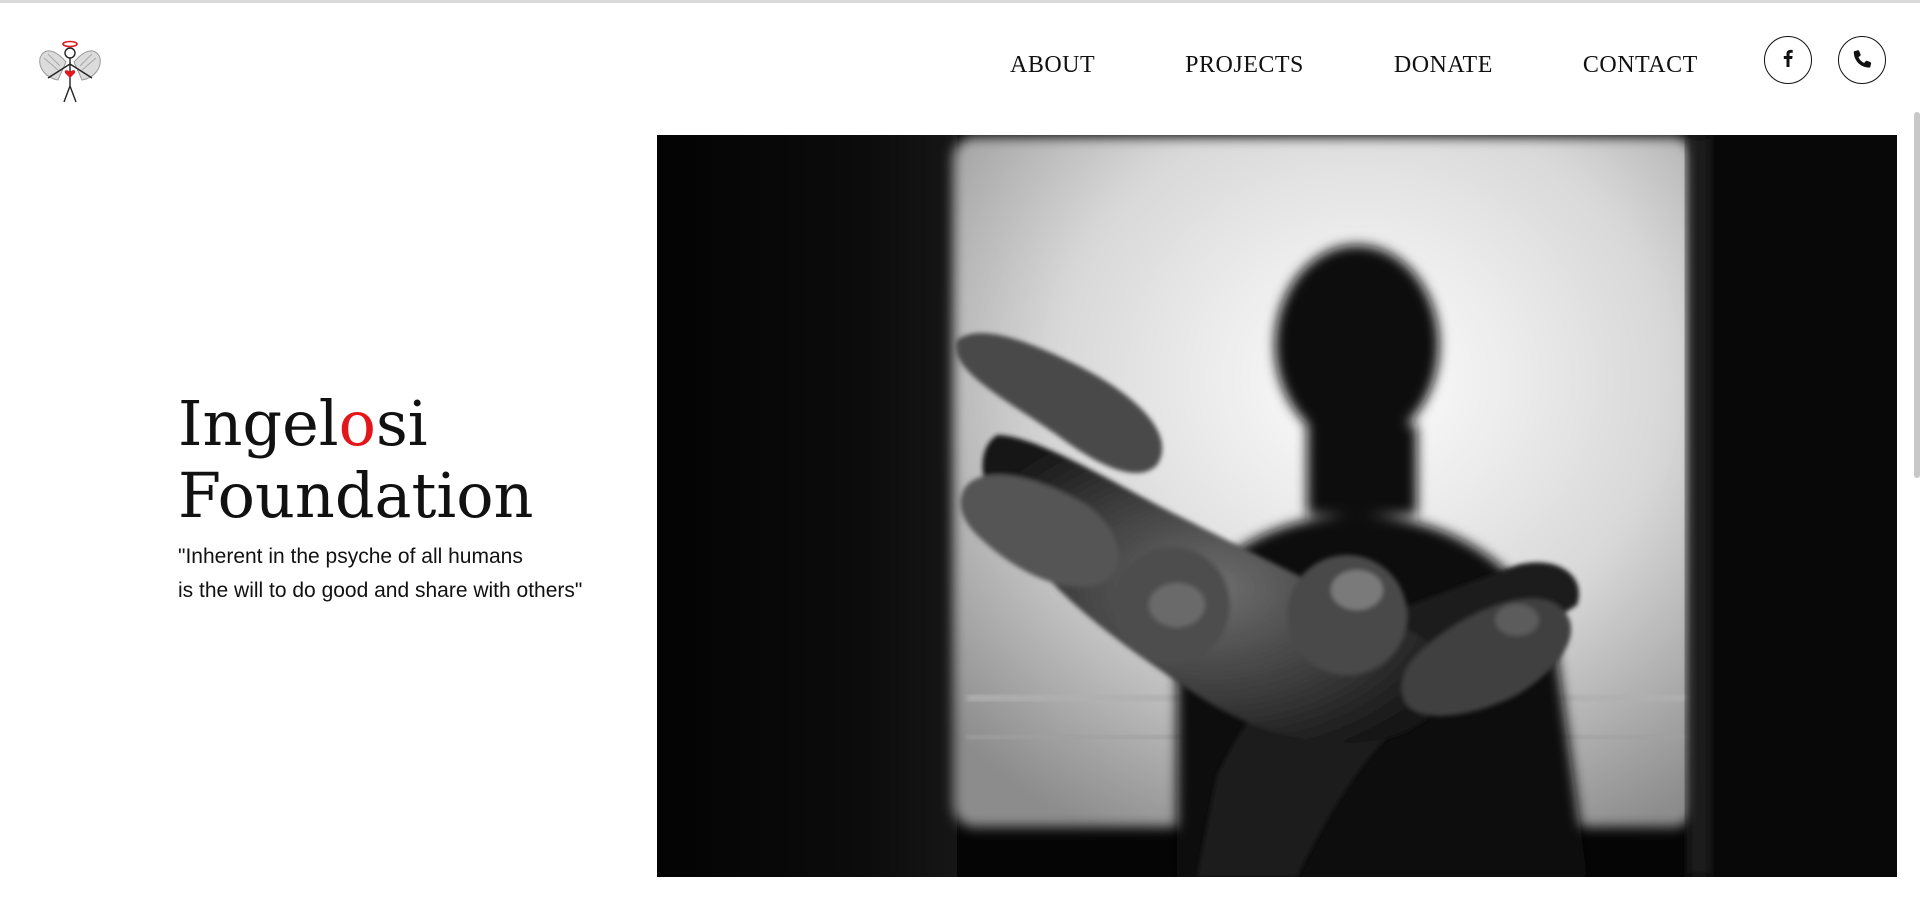  What do you see at coordinates (1640, 65) in the screenshot?
I see `nav-contact: CONTACT` at bounding box center [1640, 65].